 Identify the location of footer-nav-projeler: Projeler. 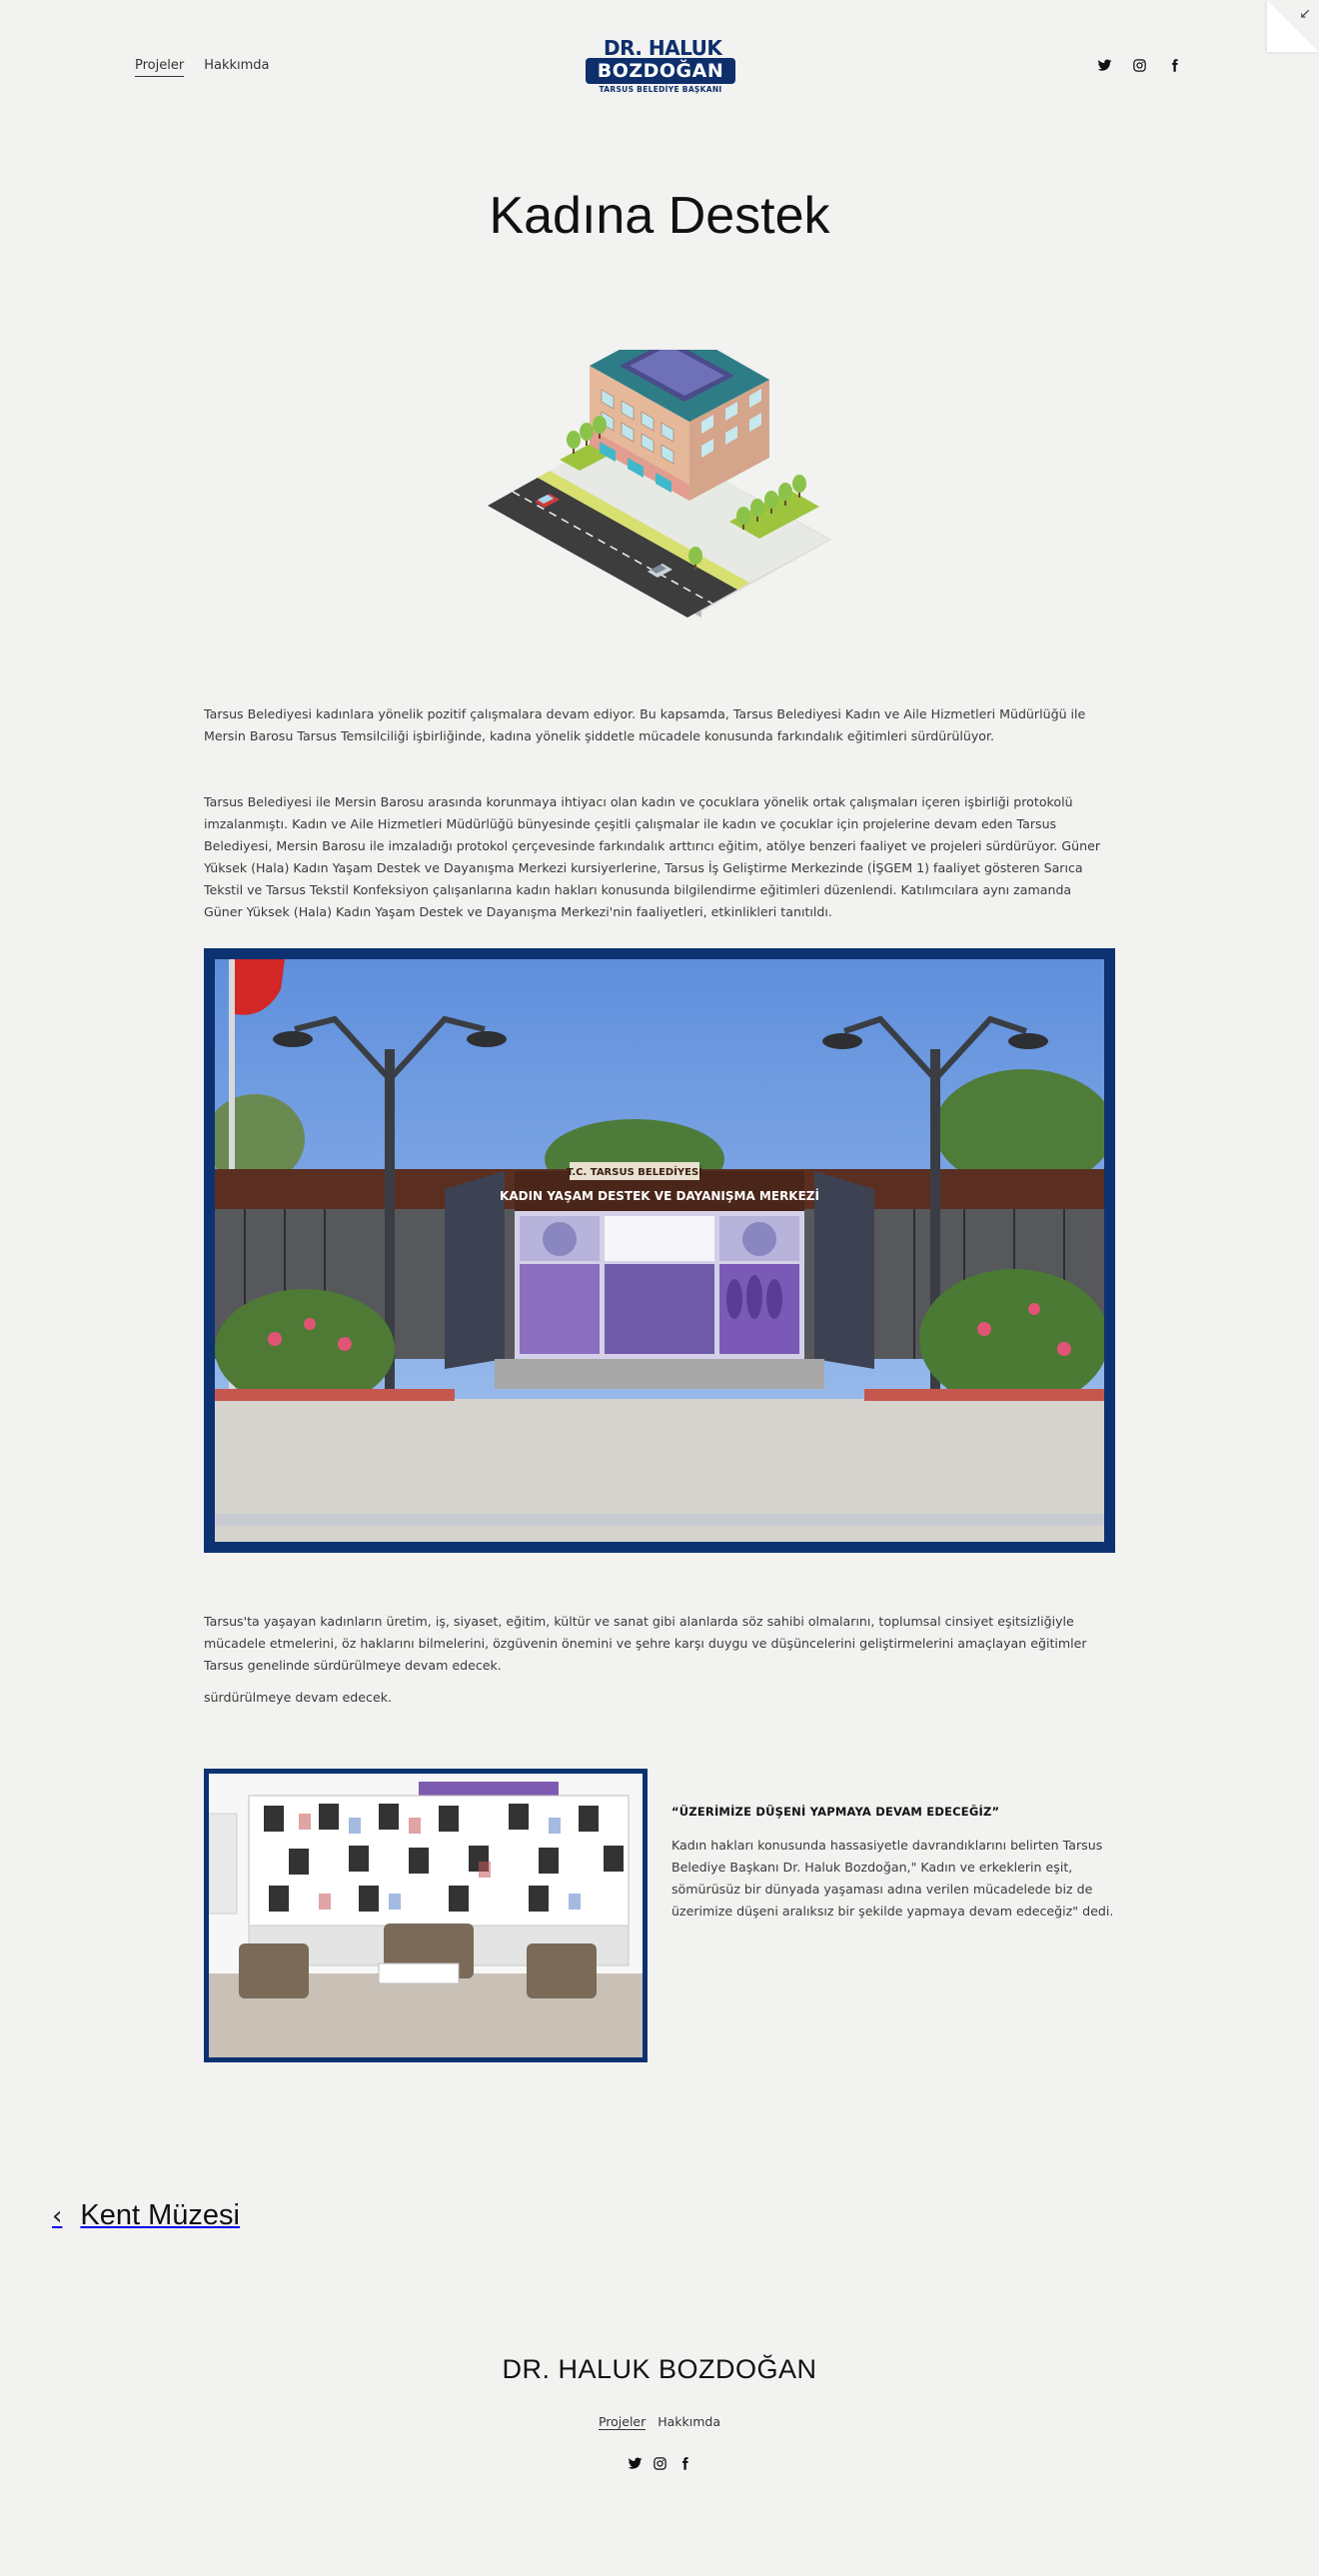
(623, 2422).